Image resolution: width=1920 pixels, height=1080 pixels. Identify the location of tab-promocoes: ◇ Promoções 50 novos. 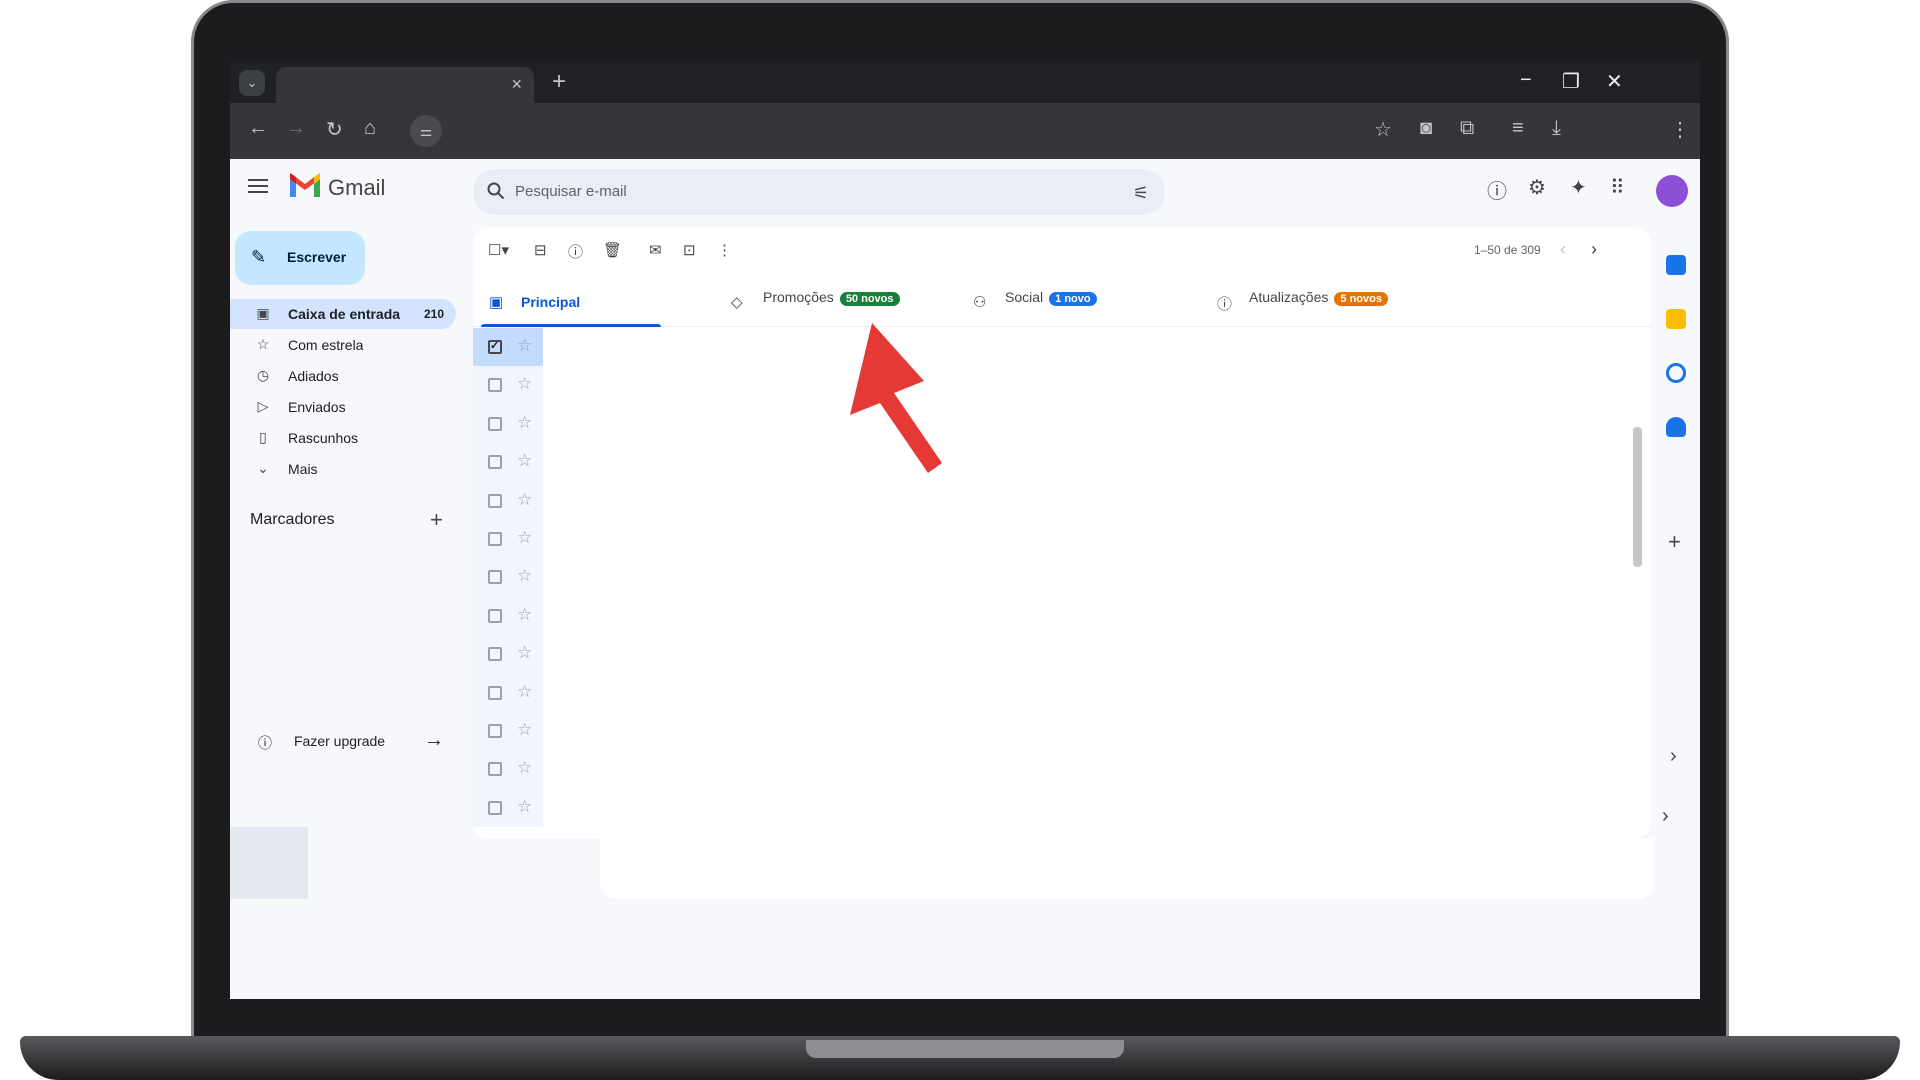
(830, 302).